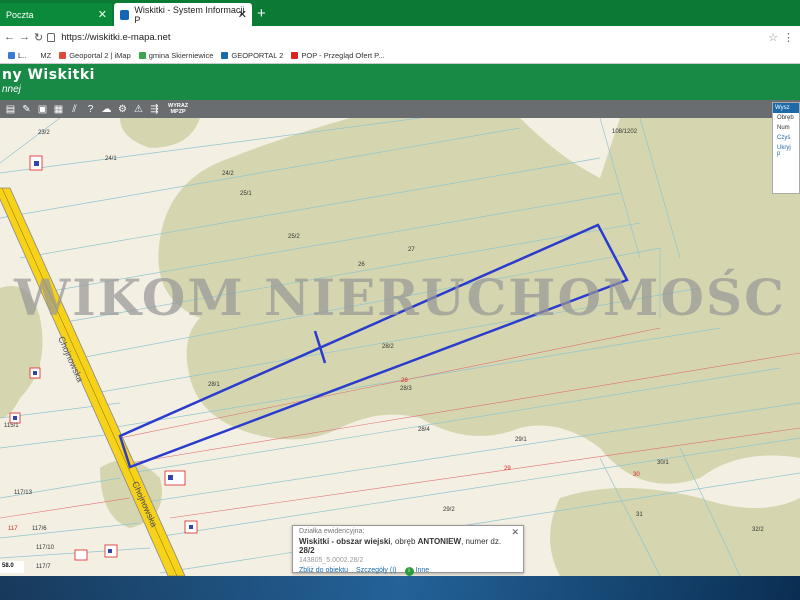  Describe the element at coordinates (189, 14) in the screenshot. I see `tab-label: Wiskitki - System Informacji P` at that location.